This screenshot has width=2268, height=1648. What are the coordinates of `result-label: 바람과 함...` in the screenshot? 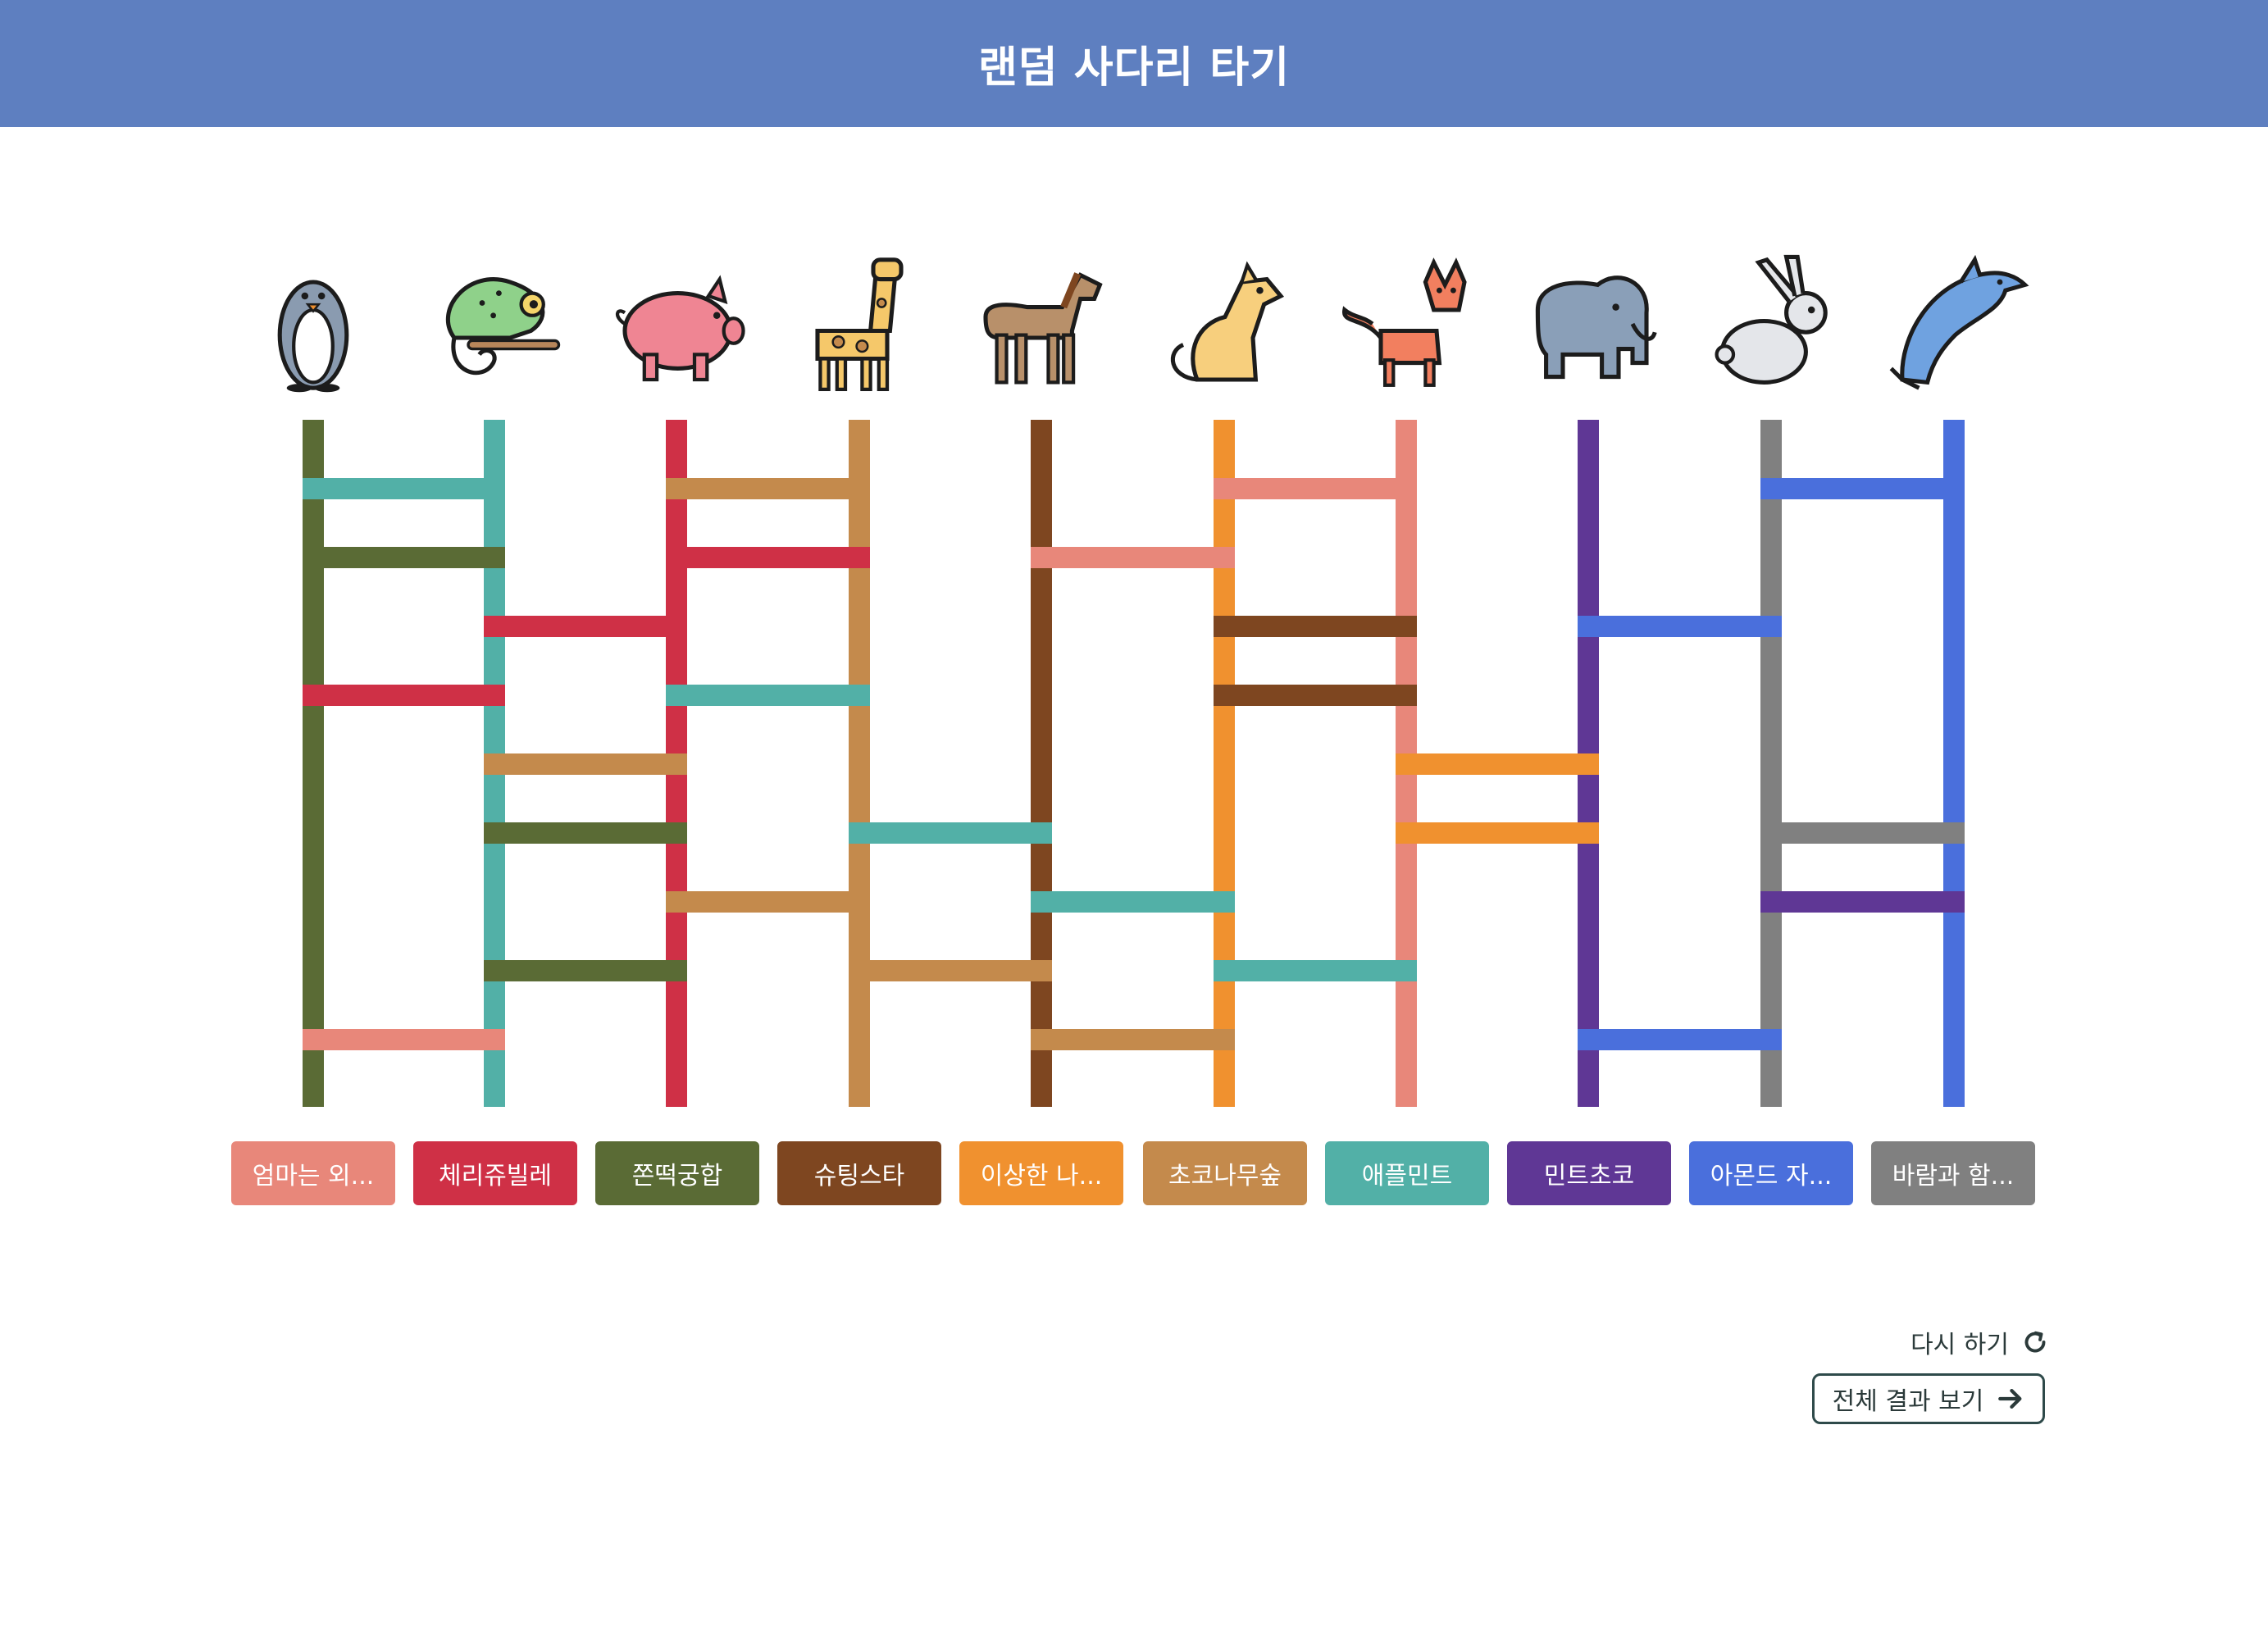 It's located at (1953, 1173).